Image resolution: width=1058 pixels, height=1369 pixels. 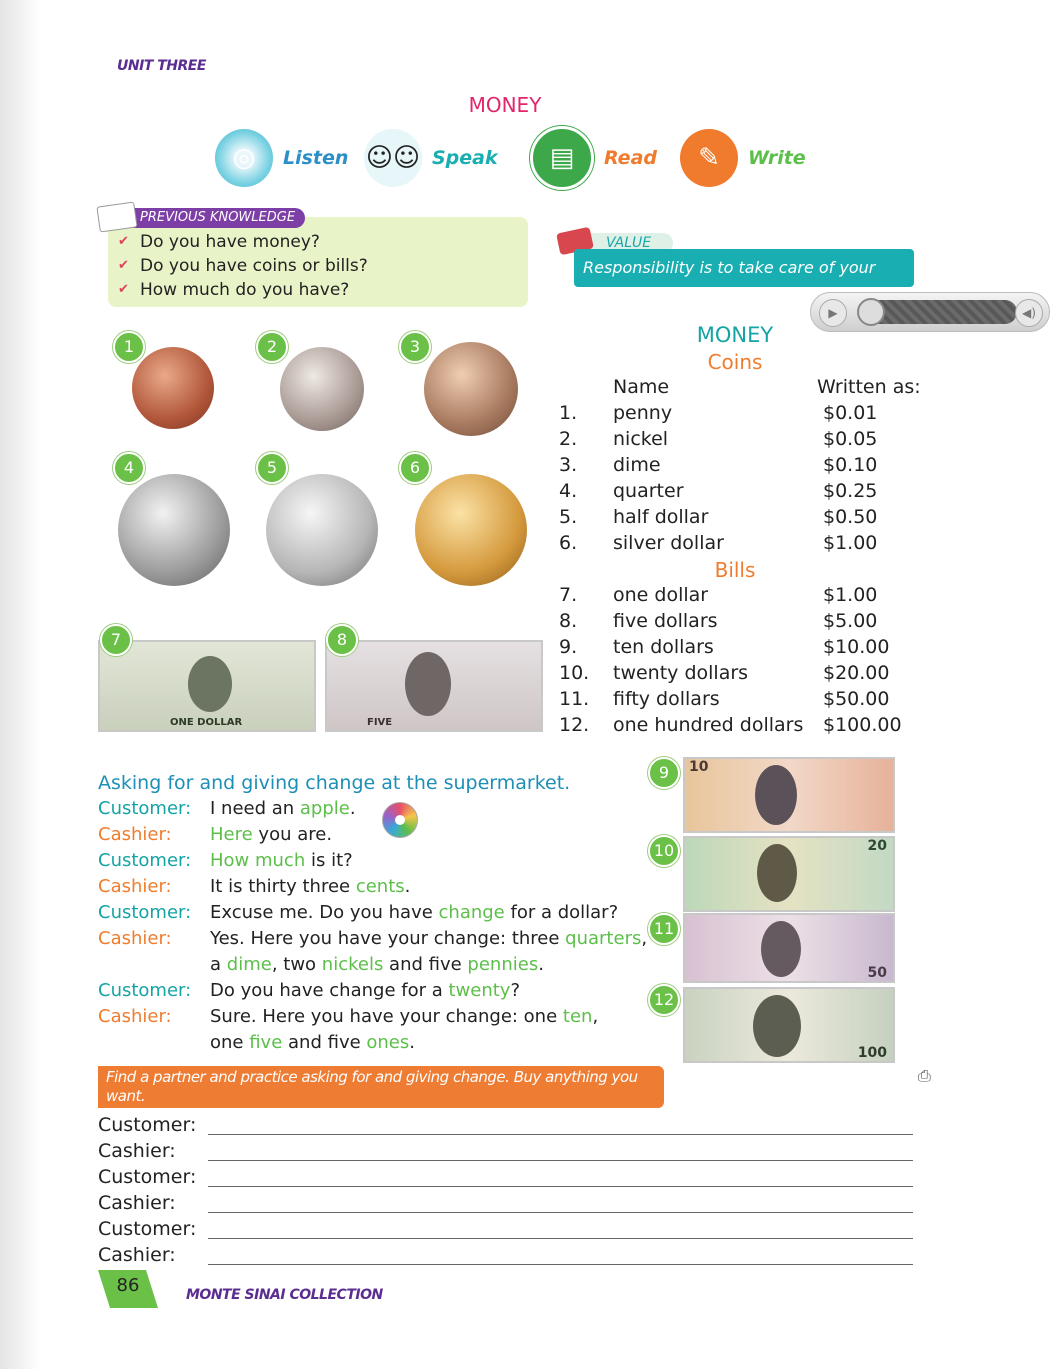 I want to click on dialogue-text: is it?, so click(x=329, y=860).